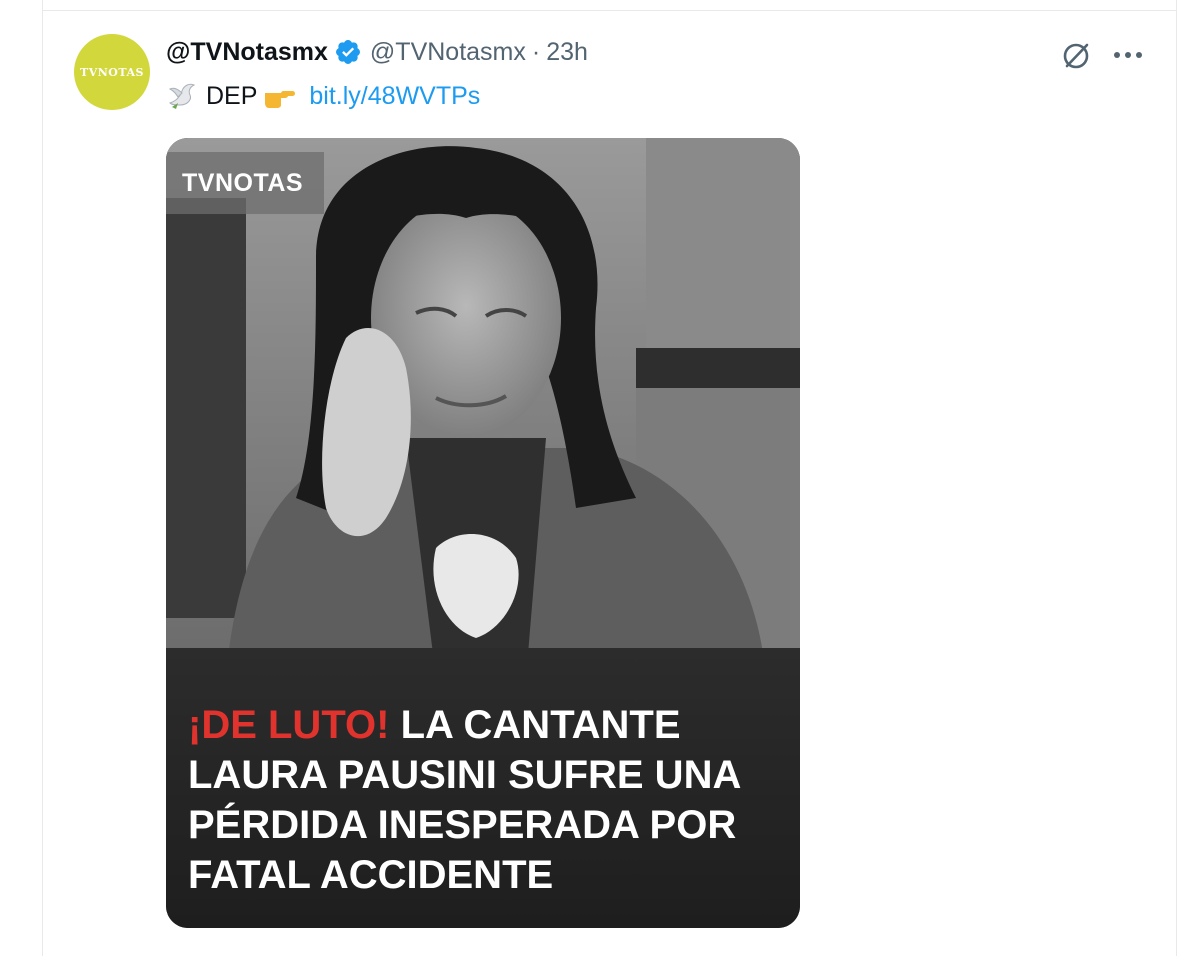 The height and width of the screenshot is (956, 1200). I want to click on tweet-link: bit.ly/48WVTPs, so click(394, 96).